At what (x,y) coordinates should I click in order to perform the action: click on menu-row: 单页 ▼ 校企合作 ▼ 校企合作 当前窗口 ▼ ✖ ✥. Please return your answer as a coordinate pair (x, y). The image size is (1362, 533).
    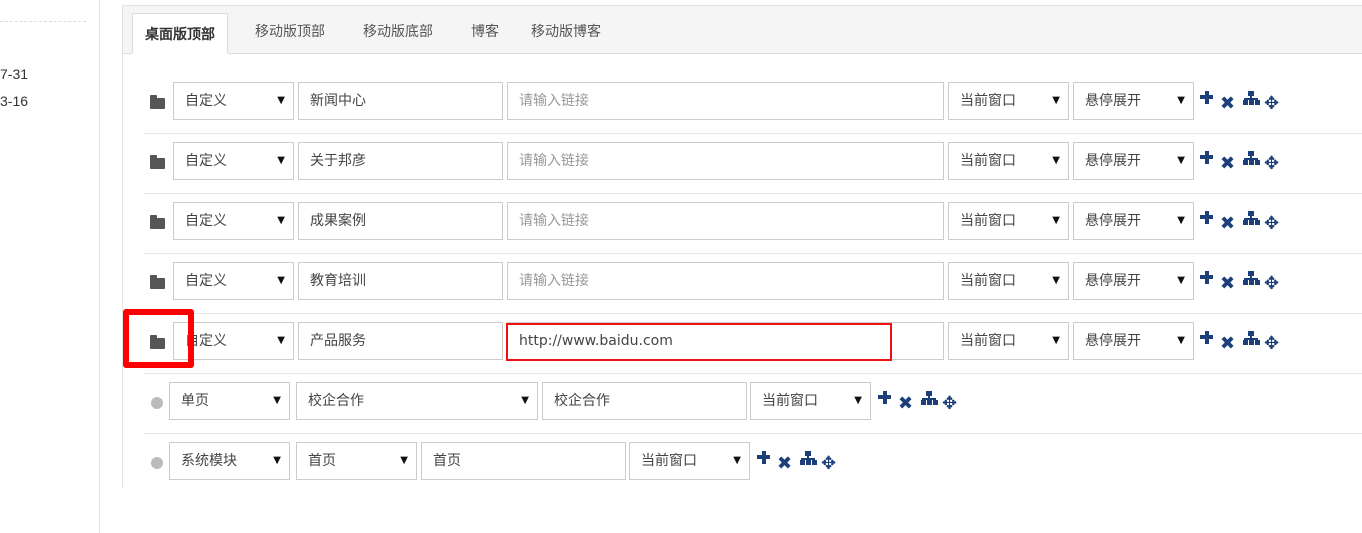
    Looking at the image, I should click on (752, 404).